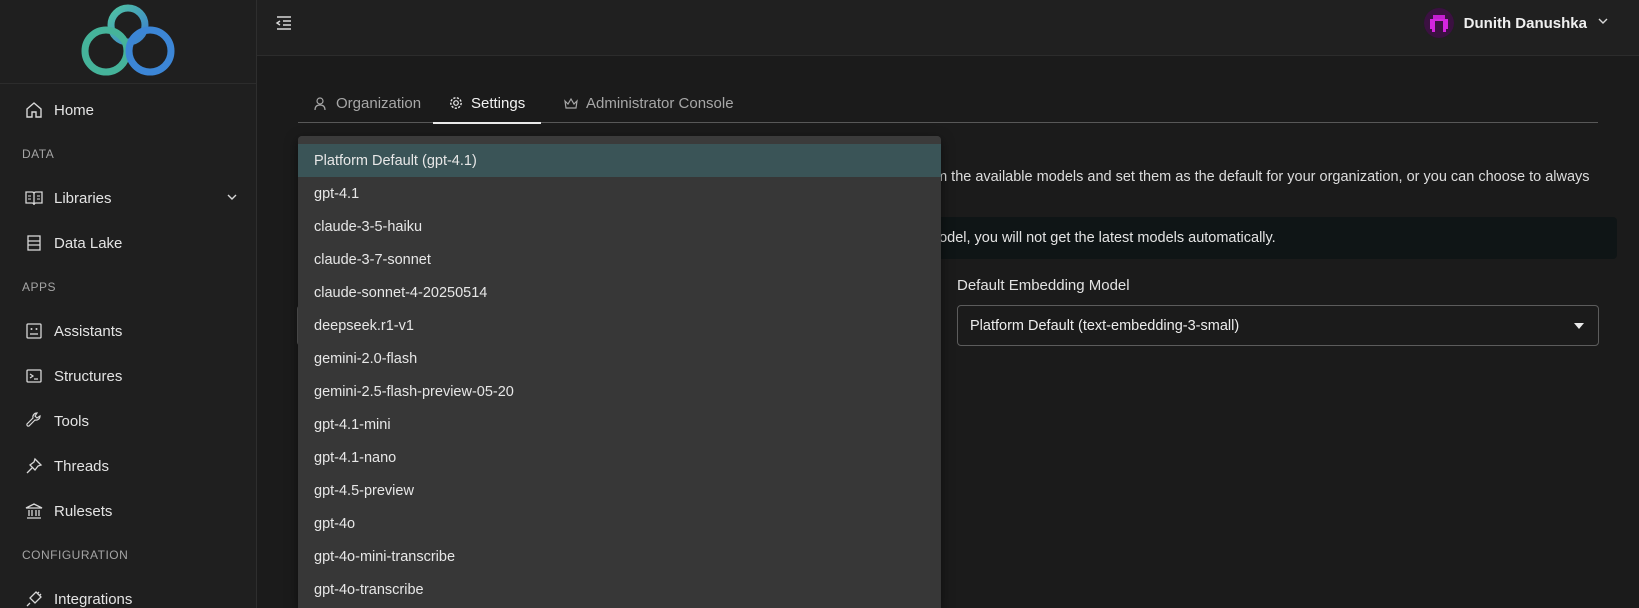 The image size is (1639, 608). Describe the element at coordinates (619, 140) in the screenshot. I see `dropdown-top-edge` at that location.